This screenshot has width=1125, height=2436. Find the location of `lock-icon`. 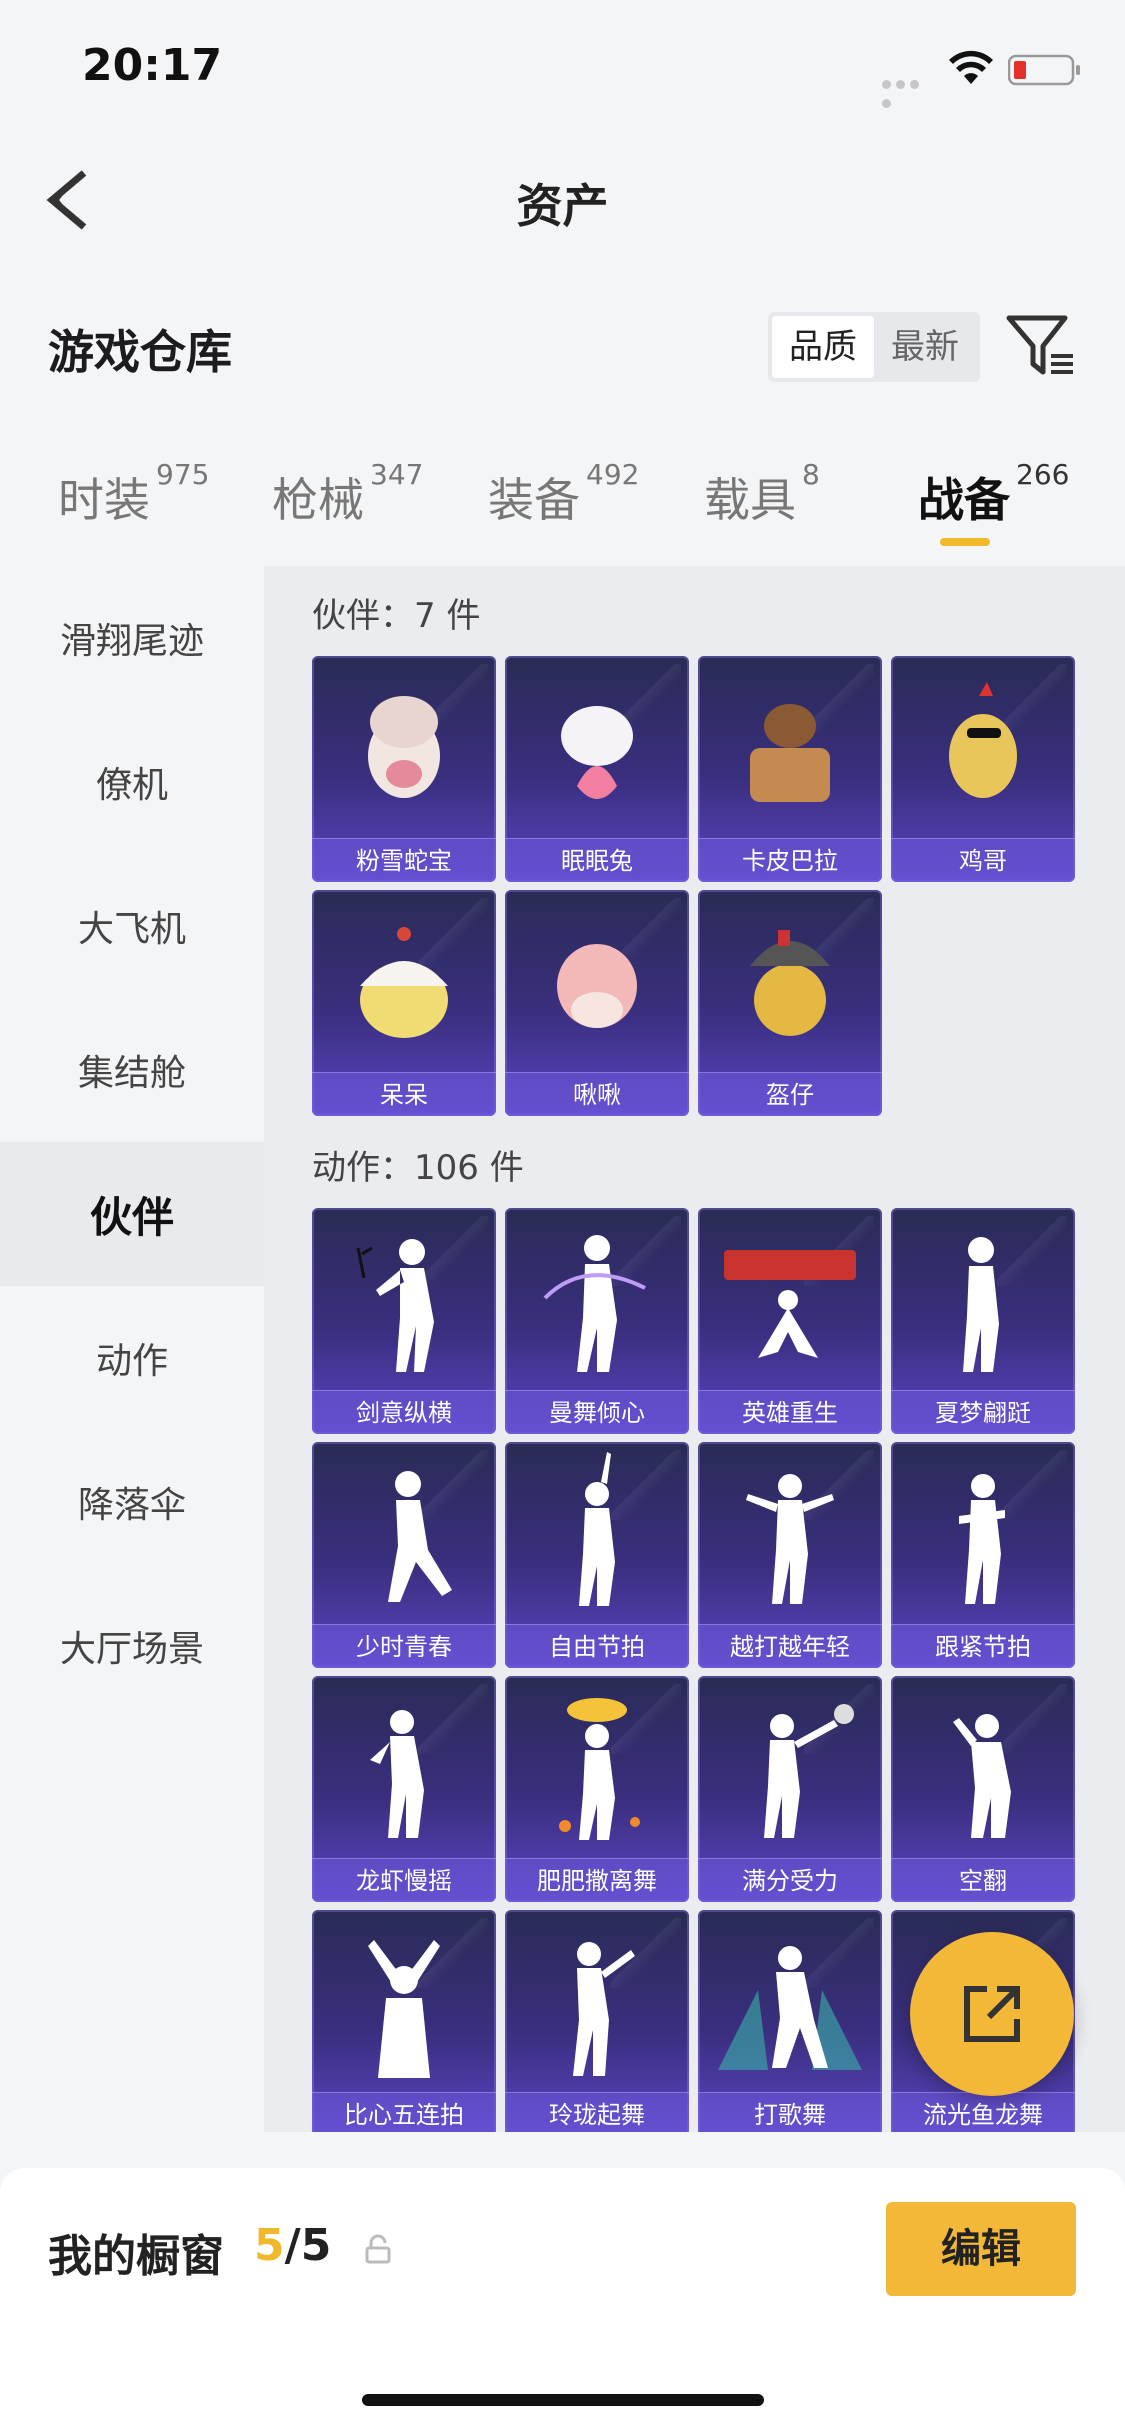

lock-icon is located at coordinates (378, 2249).